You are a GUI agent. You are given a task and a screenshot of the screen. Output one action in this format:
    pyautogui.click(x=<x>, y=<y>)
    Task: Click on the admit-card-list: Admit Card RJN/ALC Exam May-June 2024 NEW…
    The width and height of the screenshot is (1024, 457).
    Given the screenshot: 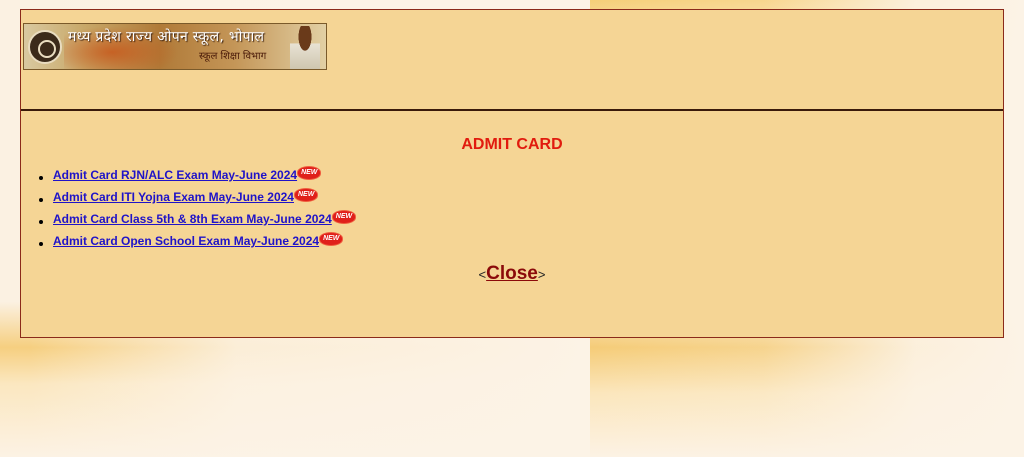 What is the action you would take?
    pyautogui.click(x=197, y=211)
    